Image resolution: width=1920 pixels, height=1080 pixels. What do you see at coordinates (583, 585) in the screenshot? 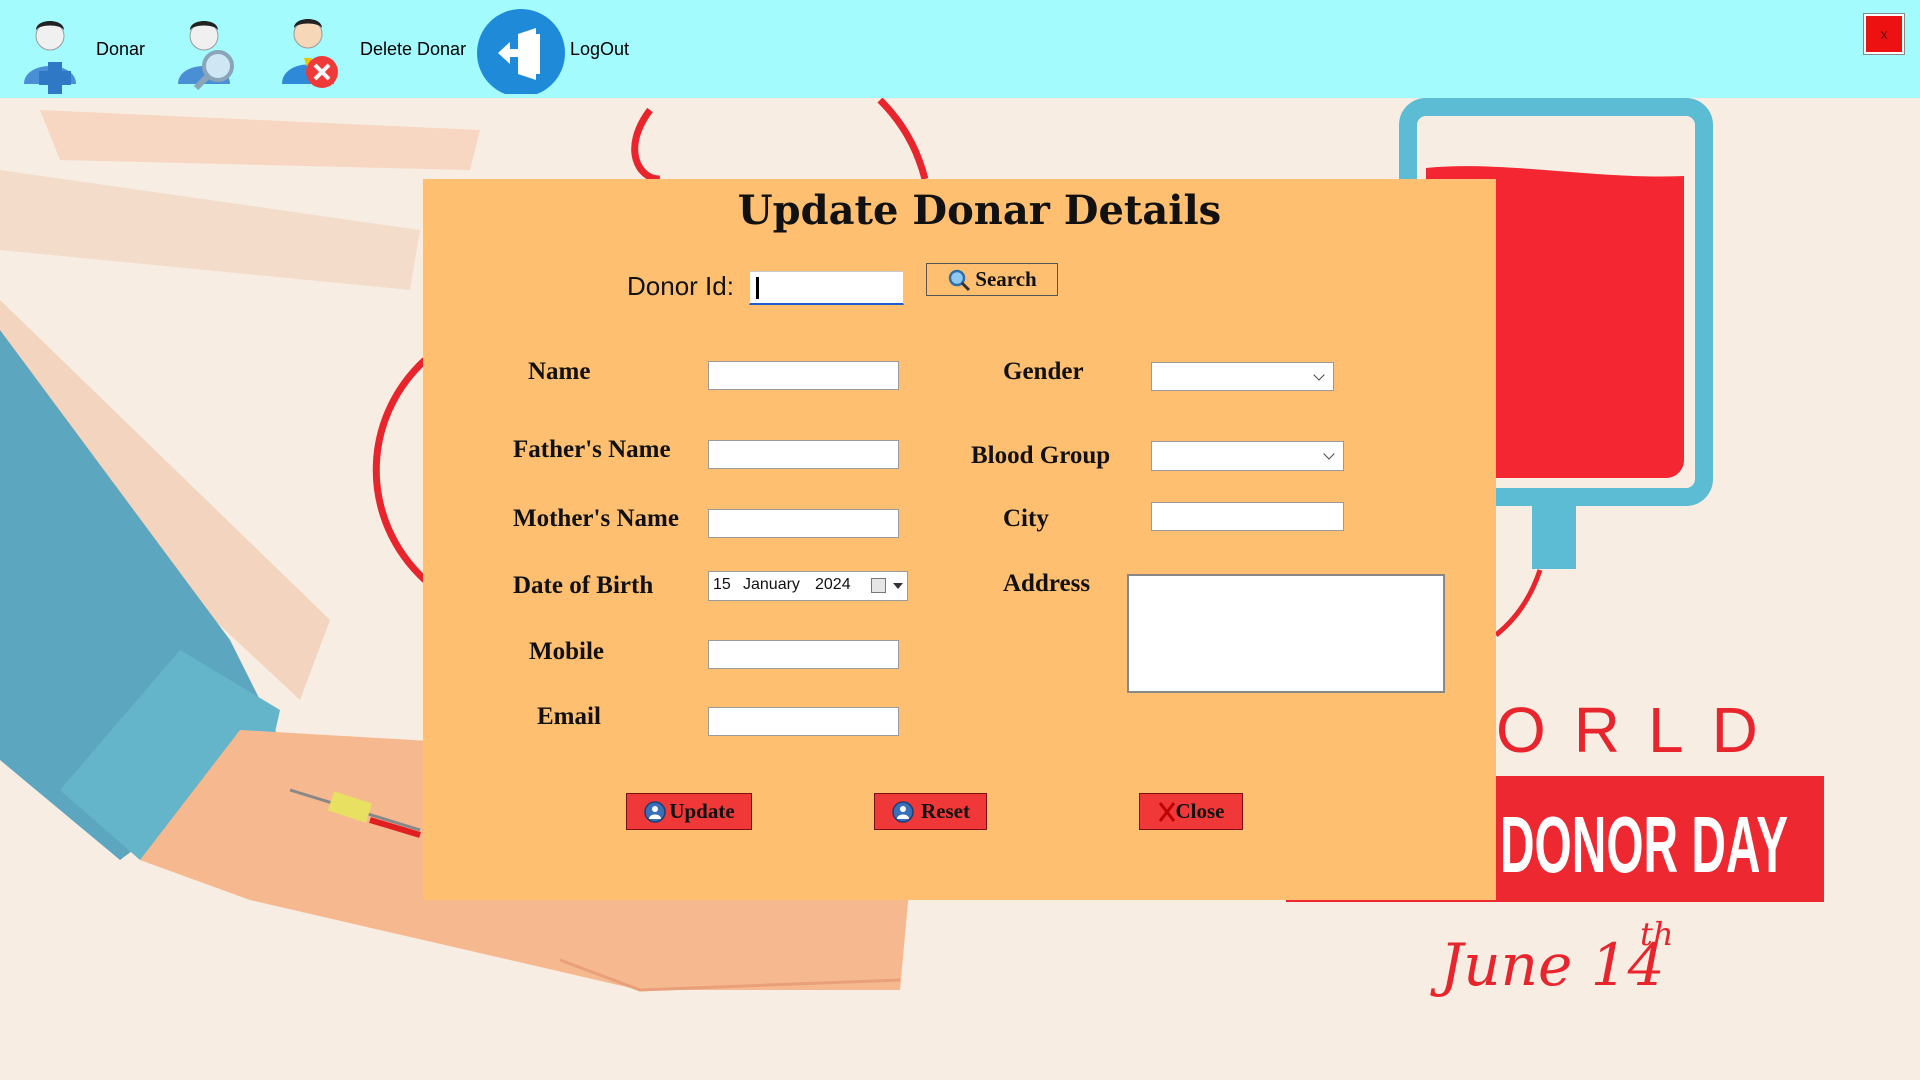
I see `dob-label: Date of Birth` at bounding box center [583, 585].